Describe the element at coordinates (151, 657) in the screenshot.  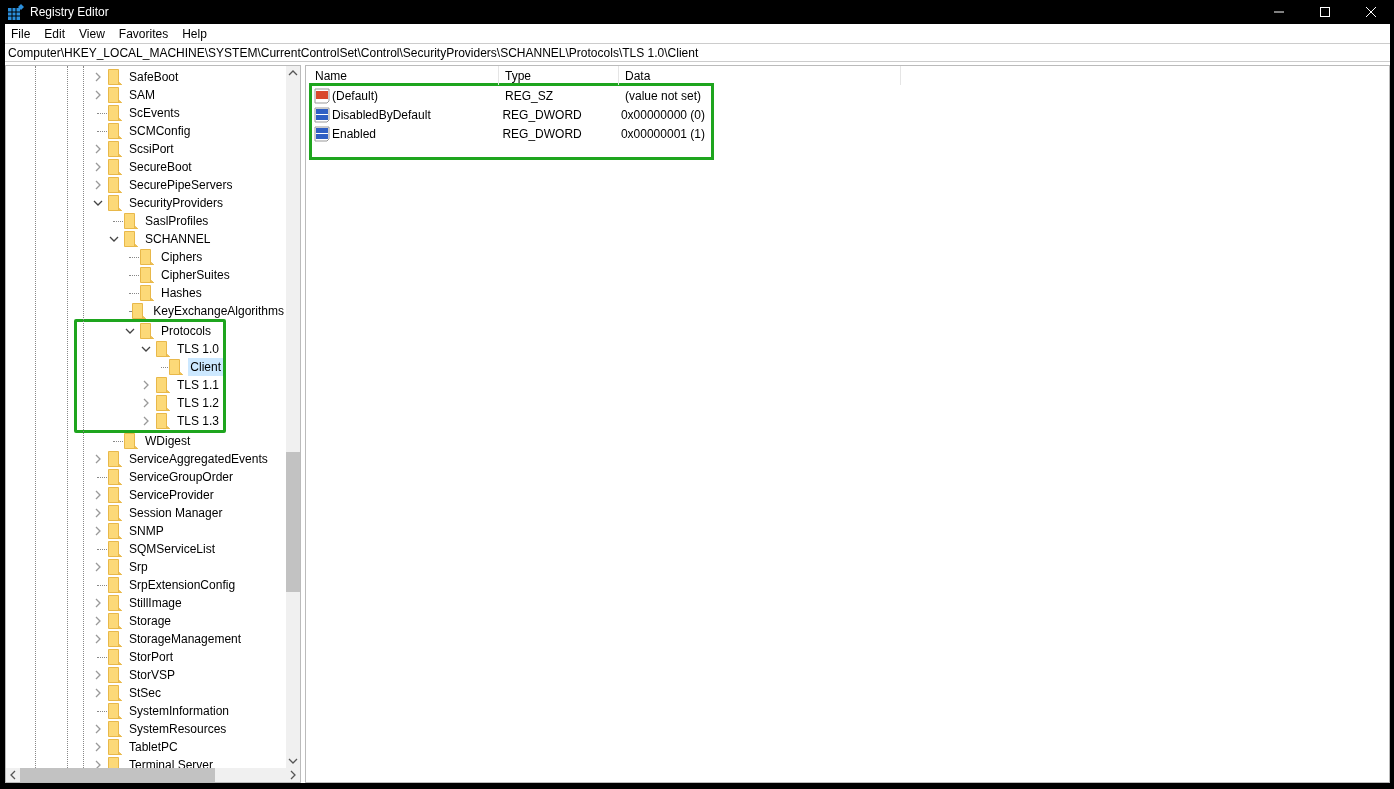
I see `tree-item: StorPort` at that location.